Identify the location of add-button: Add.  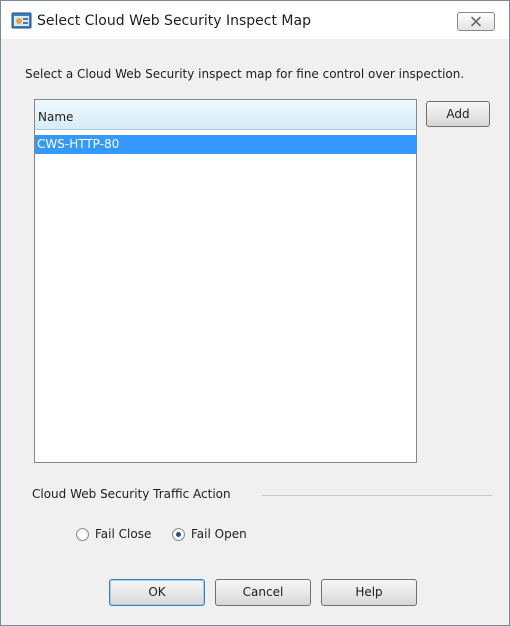
(458, 114).